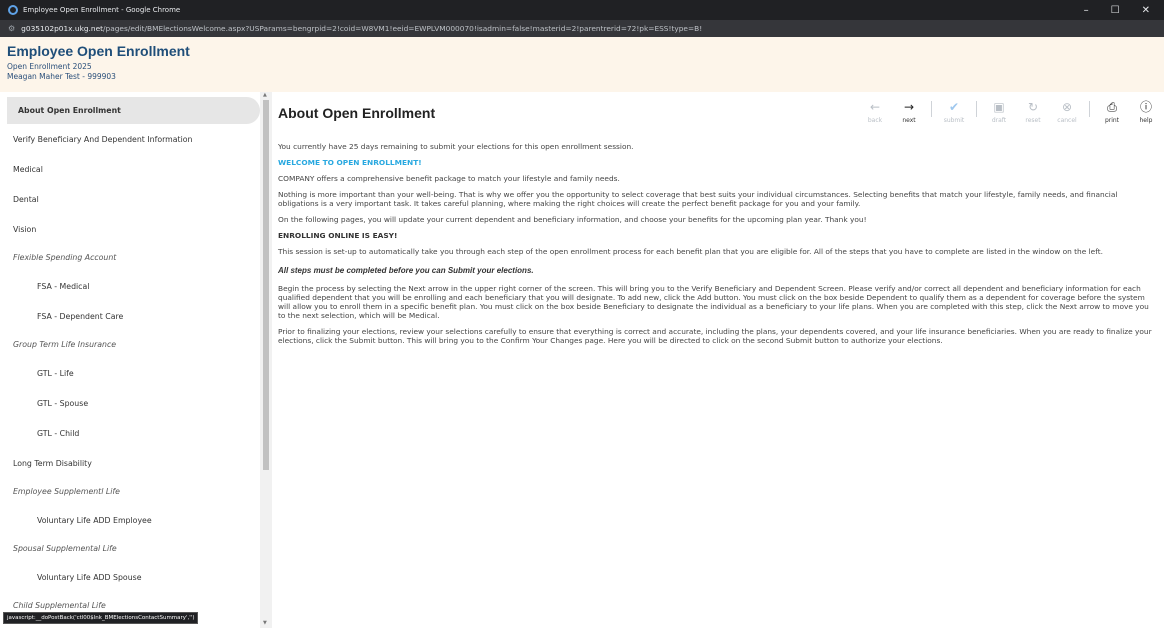  What do you see at coordinates (1086, 10) in the screenshot?
I see `minimize-icon: –` at bounding box center [1086, 10].